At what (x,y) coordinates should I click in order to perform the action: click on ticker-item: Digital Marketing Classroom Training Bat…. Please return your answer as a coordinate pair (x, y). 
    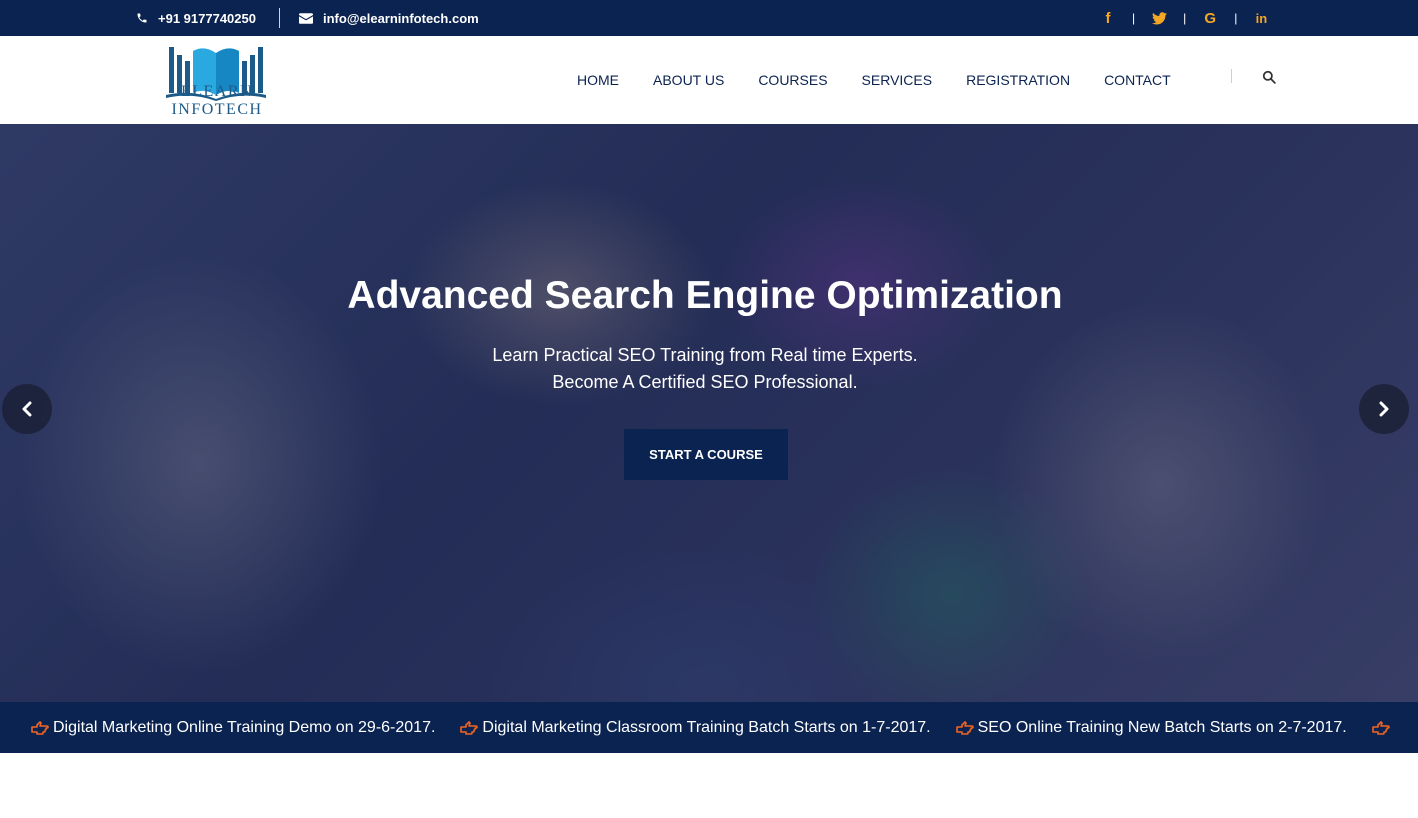
    Looking at the image, I should click on (695, 727).